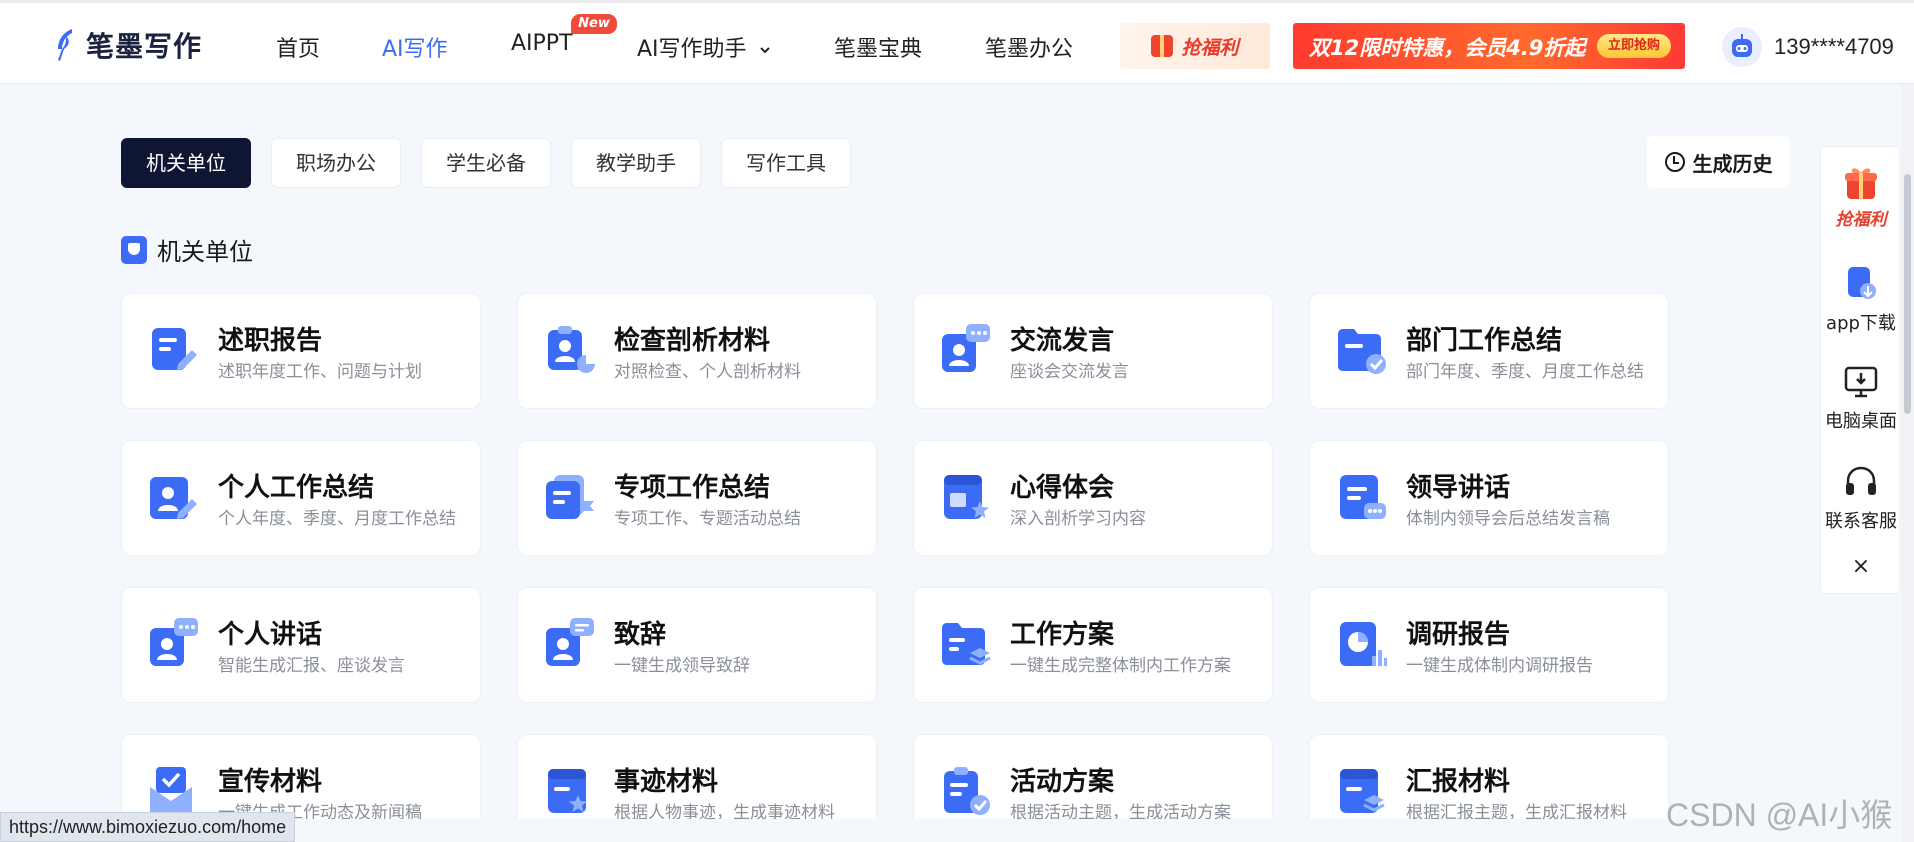 The image size is (1914, 842). What do you see at coordinates (1458, 488) in the screenshot?
I see `card-title: 领导讲话` at bounding box center [1458, 488].